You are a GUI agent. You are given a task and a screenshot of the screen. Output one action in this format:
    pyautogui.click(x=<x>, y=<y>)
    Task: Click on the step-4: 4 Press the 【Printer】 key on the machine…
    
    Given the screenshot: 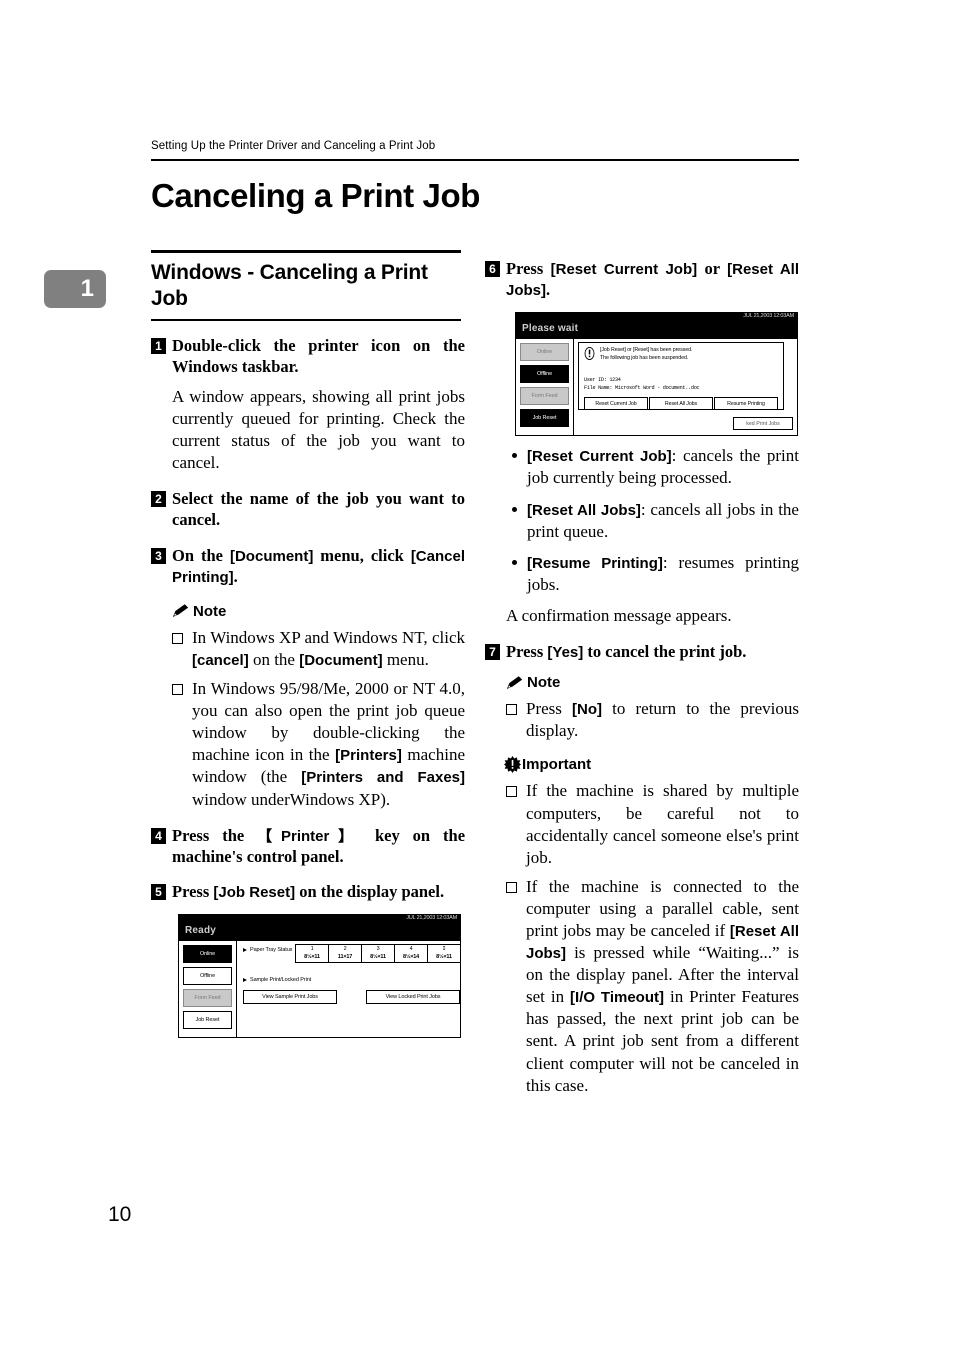 What is the action you would take?
    pyautogui.click(x=308, y=846)
    